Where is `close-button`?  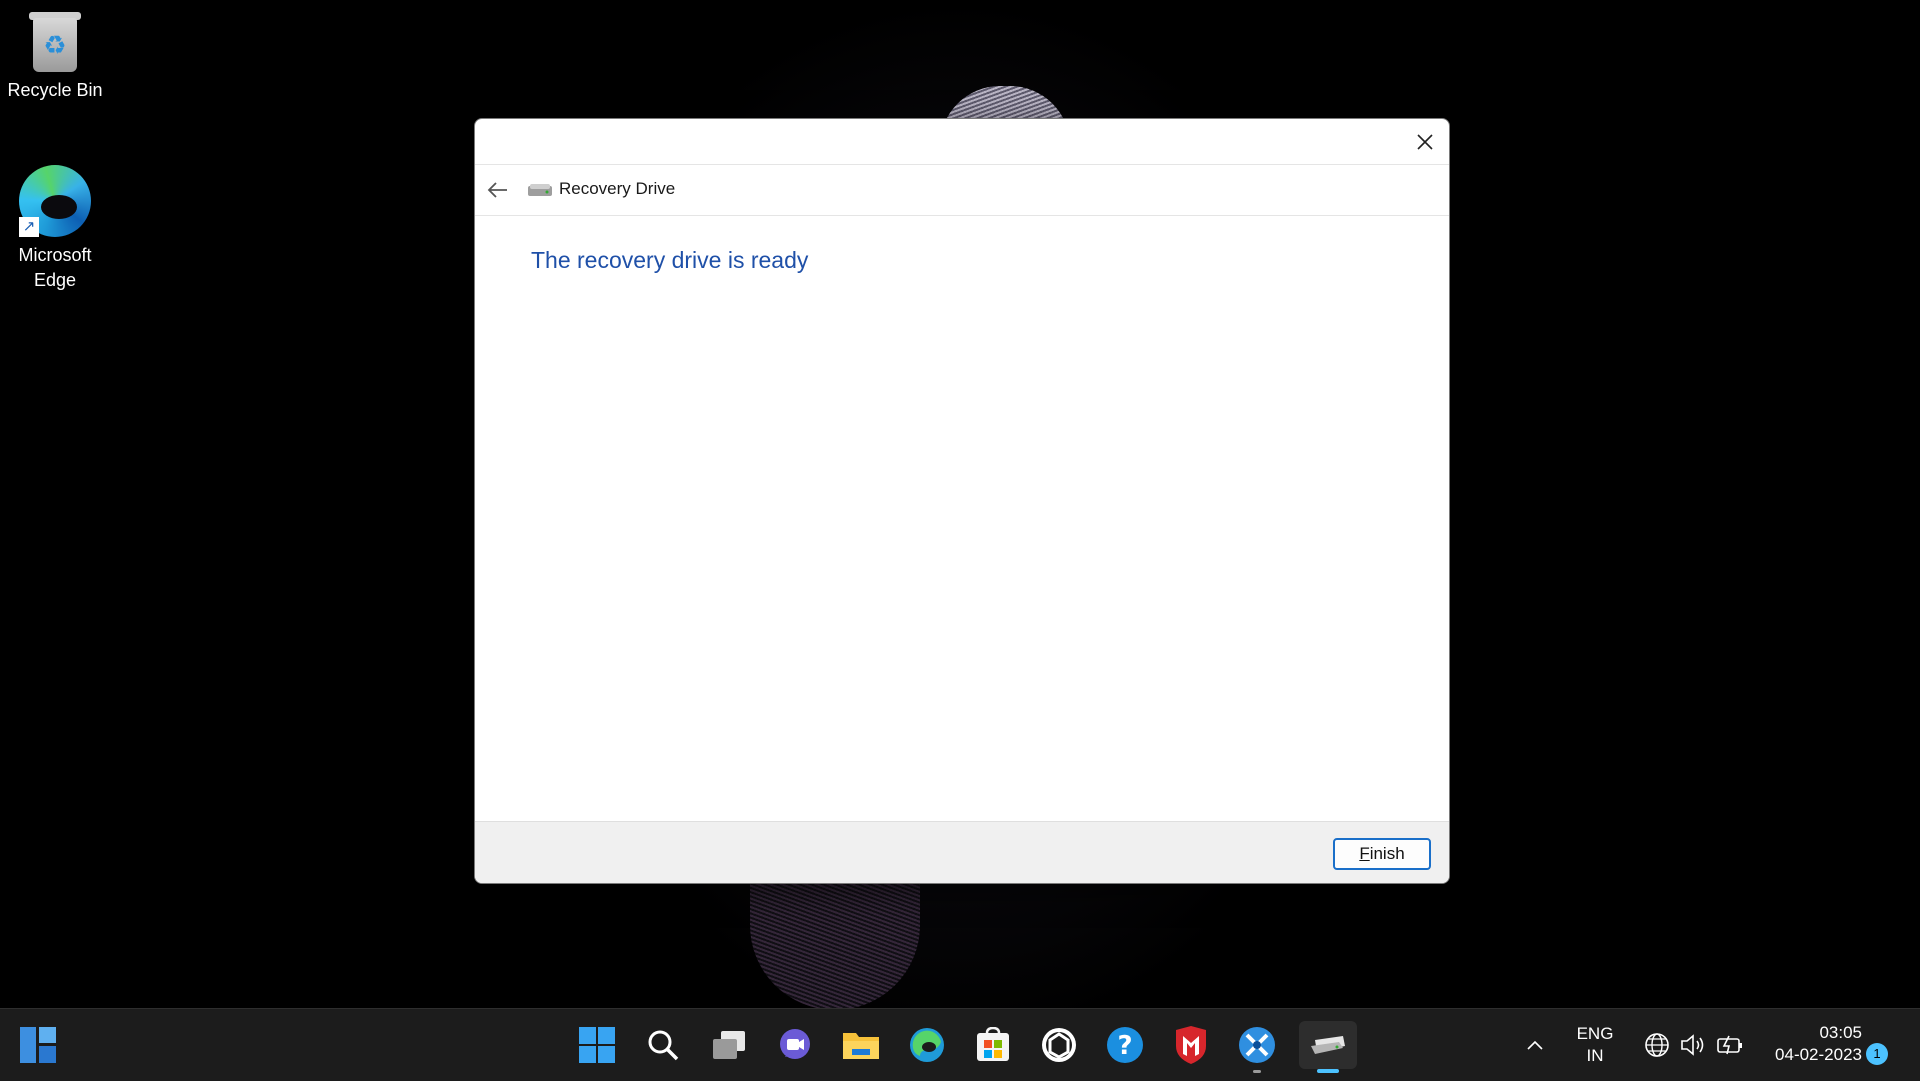 close-button is located at coordinates (1425, 141).